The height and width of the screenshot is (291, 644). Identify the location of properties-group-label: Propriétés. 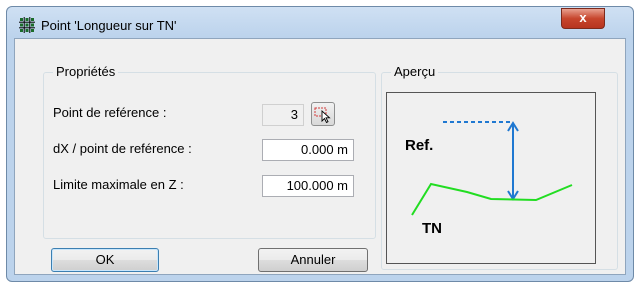
(86, 71).